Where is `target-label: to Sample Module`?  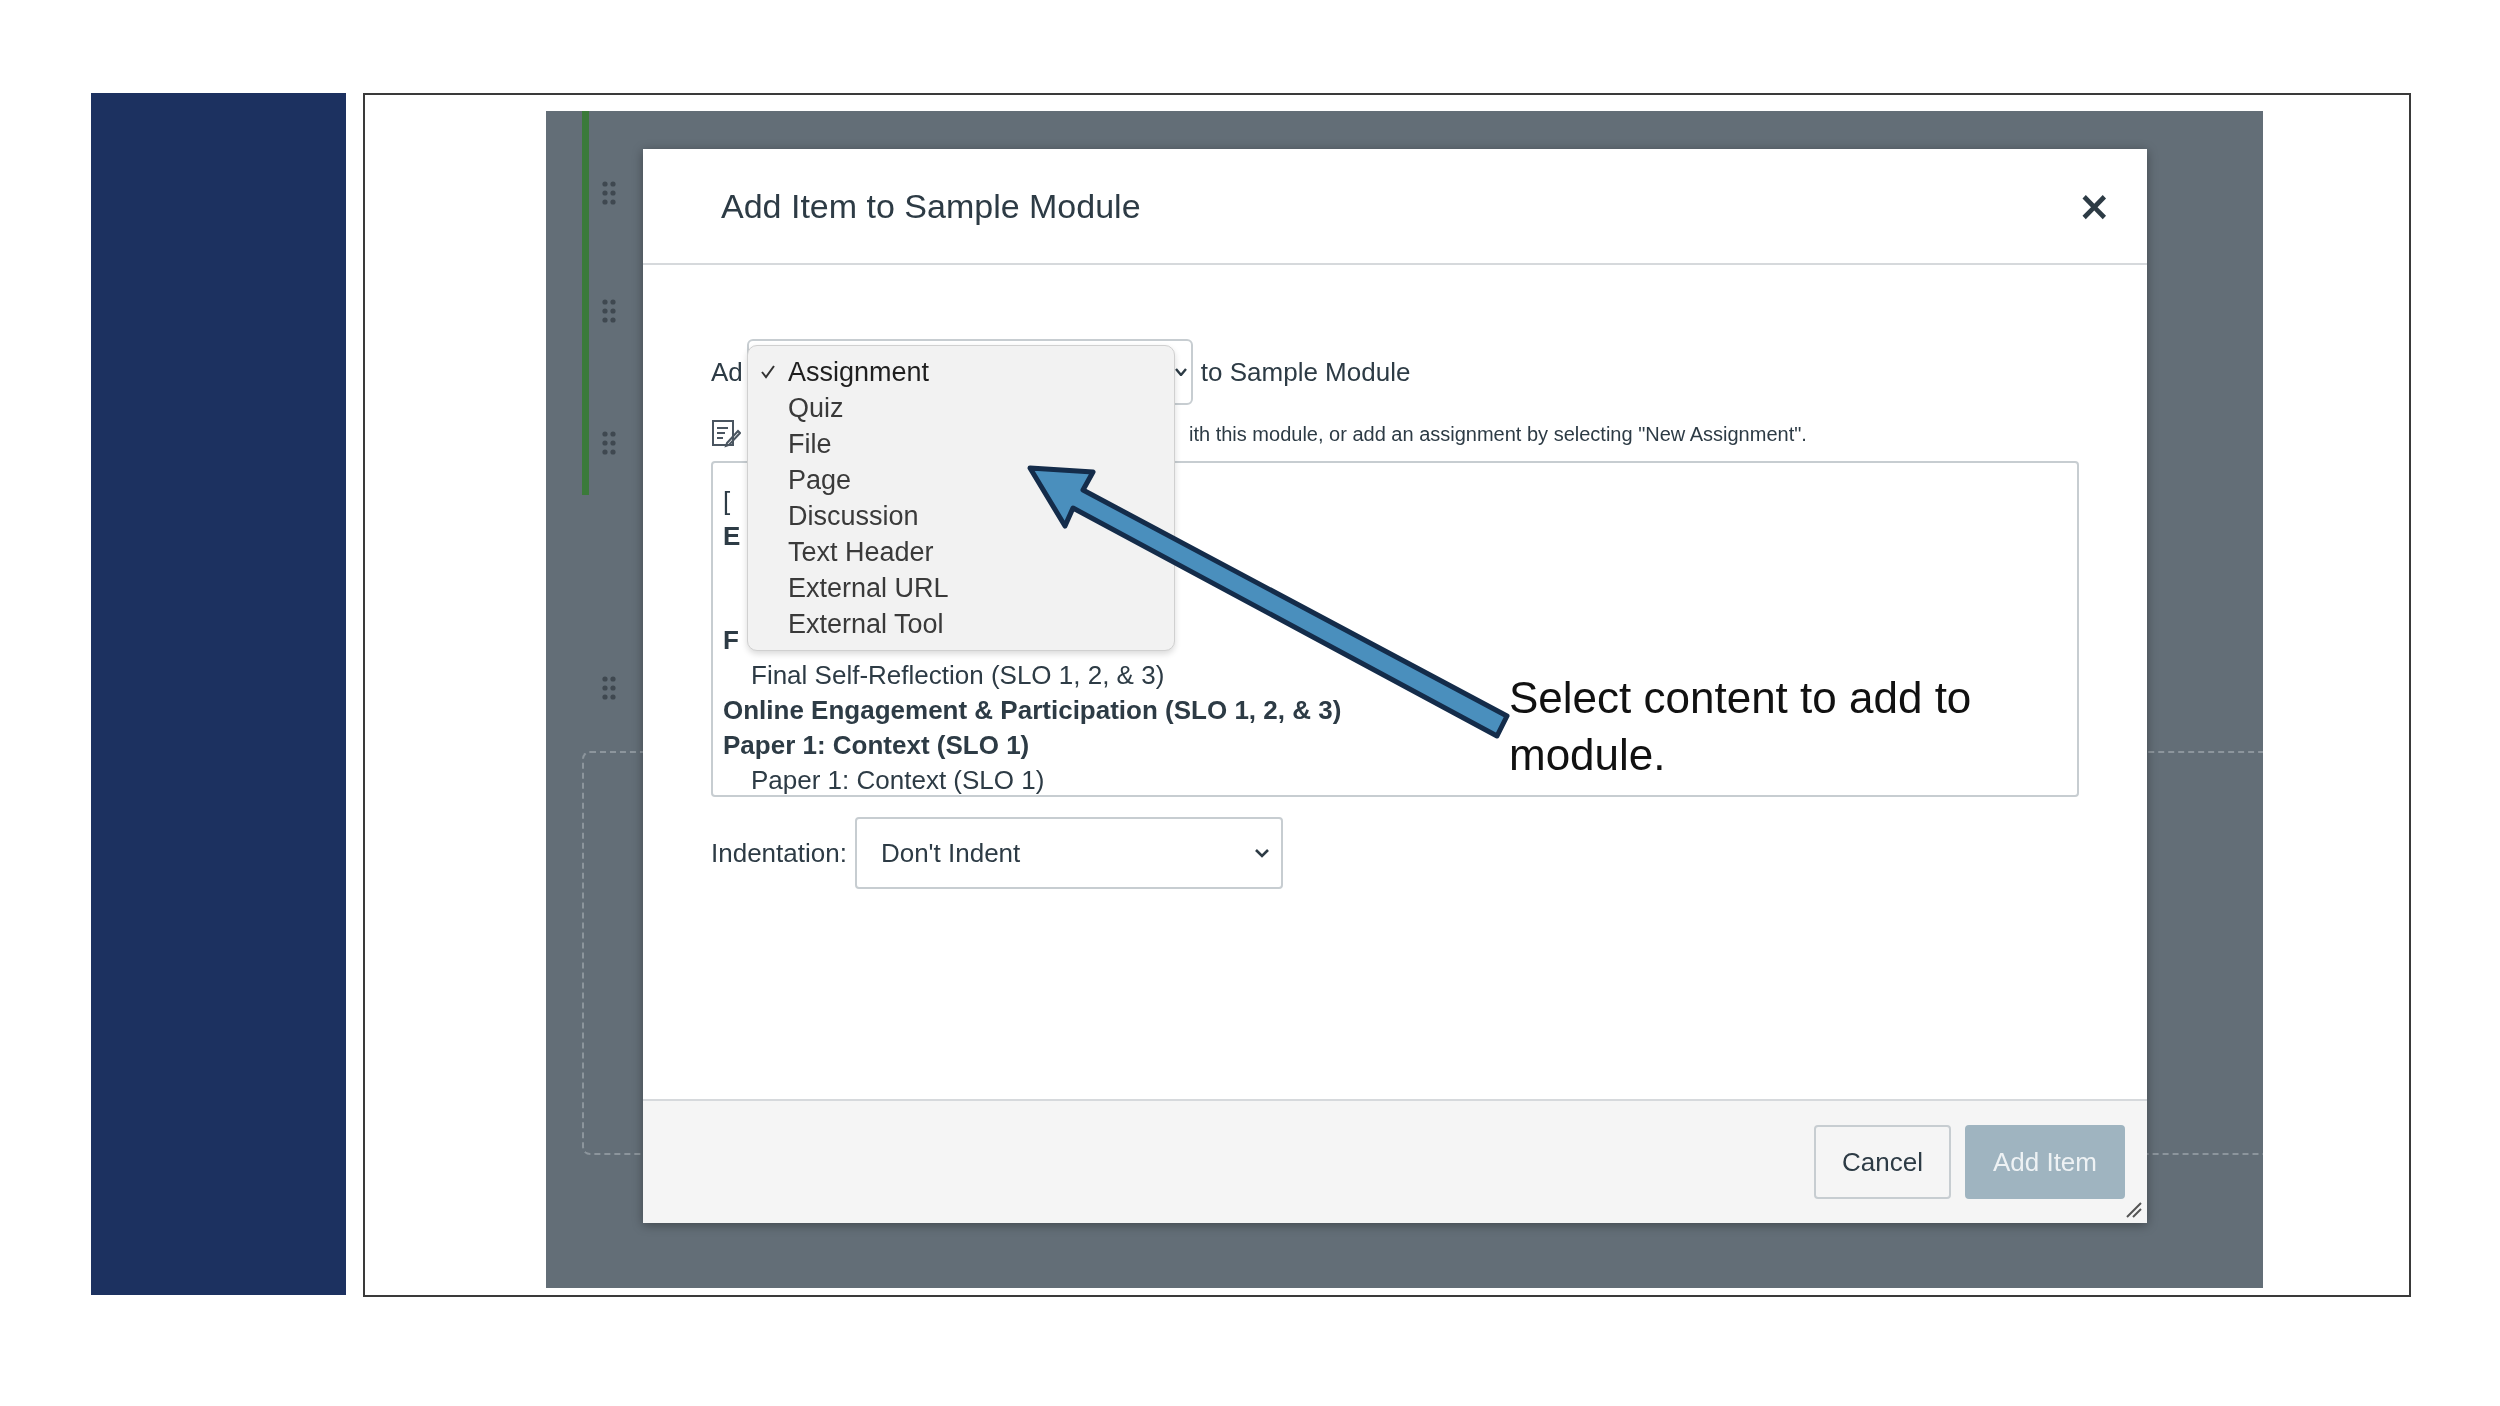
target-label: to Sample Module is located at coordinates (1305, 372).